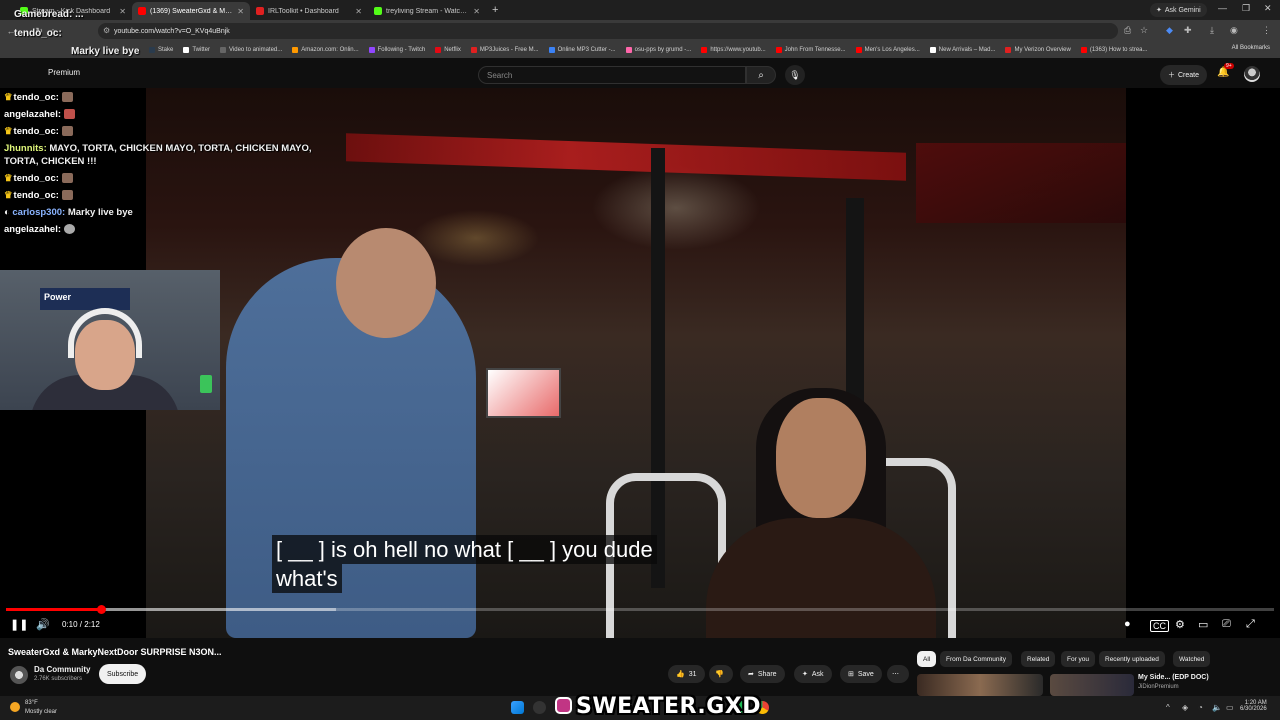 Image resolution: width=1280 pixels, height=720 pixels. What do you see at coordinates (161, 50) in the screenshot?
I see `bookmark-item: Stake` at bounding box center [161, 50].